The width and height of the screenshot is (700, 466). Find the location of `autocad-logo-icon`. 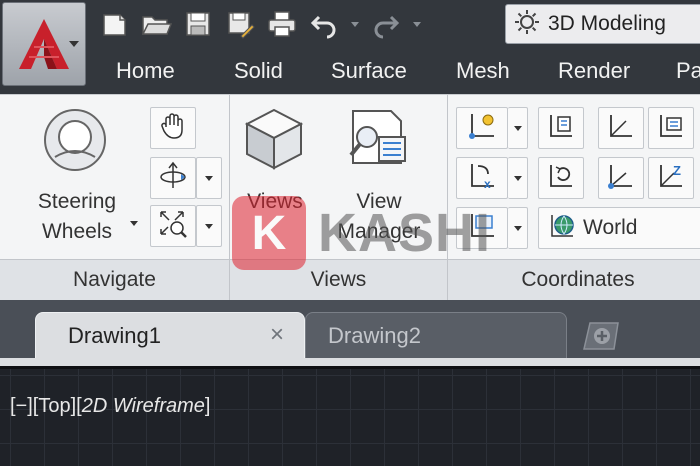

autocad-logo-icon is located at coordinates (44, 44).